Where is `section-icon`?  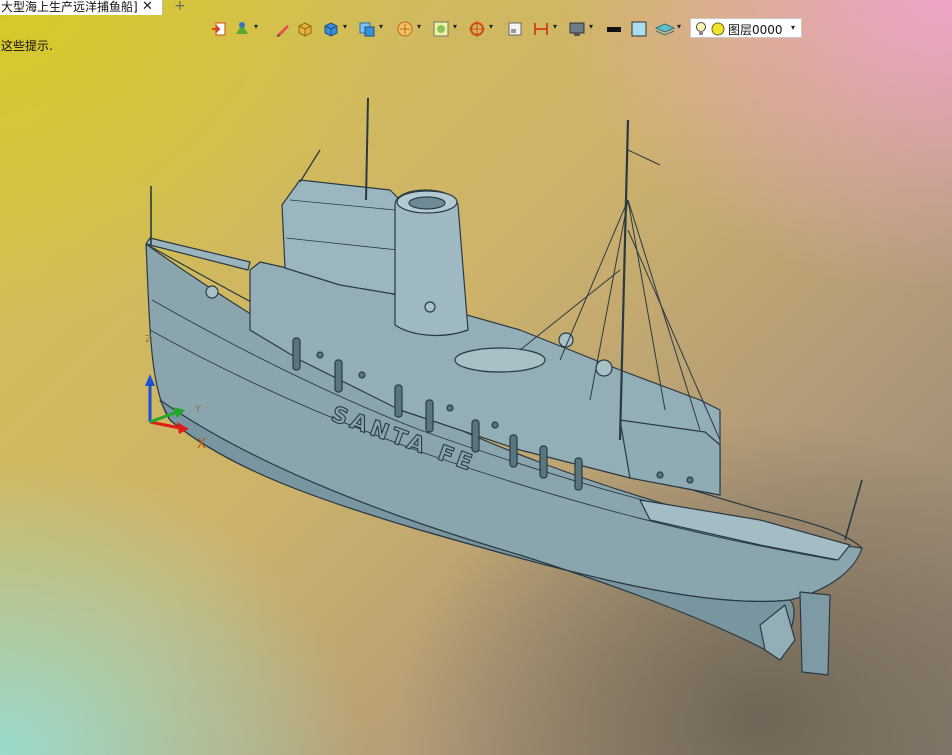
section-icon is located at coordinates (541, 29).